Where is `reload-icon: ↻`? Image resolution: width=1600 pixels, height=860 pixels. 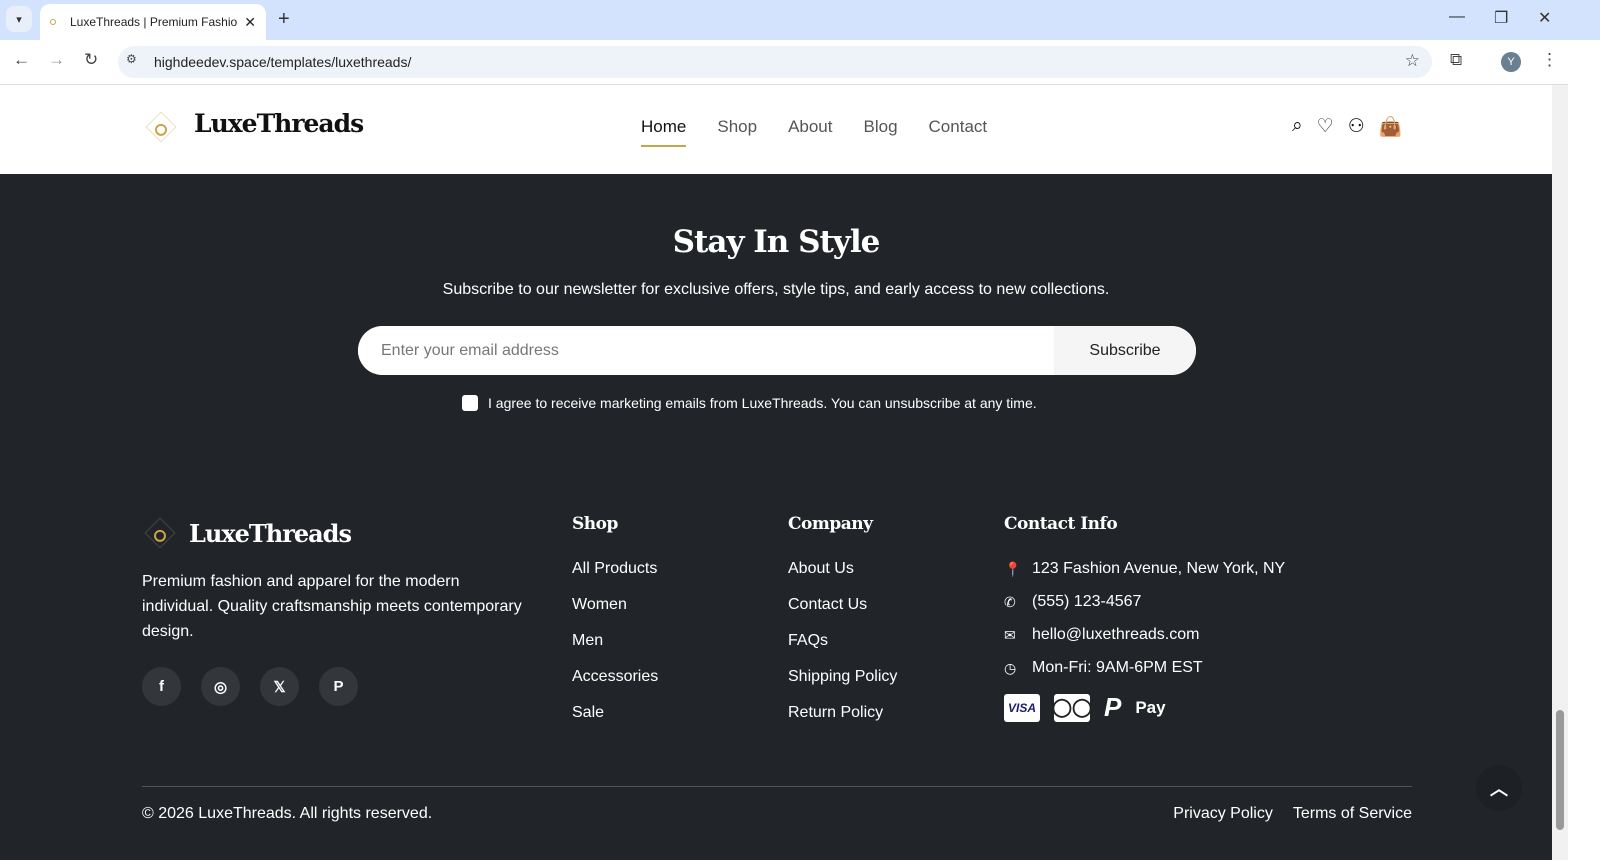
reload-icon: ↻ is located at coordinates (91, 60).